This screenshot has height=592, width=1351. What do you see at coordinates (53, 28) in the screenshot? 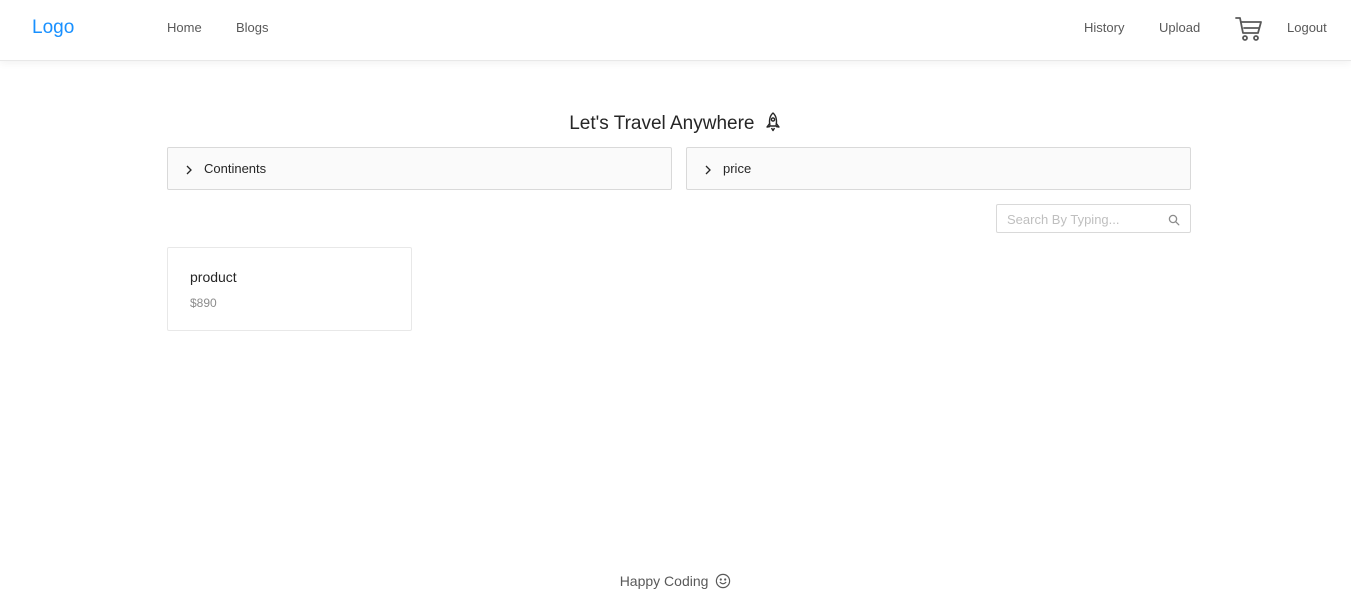
I see `logo-link: Logo` at bounding box center [53, 28].